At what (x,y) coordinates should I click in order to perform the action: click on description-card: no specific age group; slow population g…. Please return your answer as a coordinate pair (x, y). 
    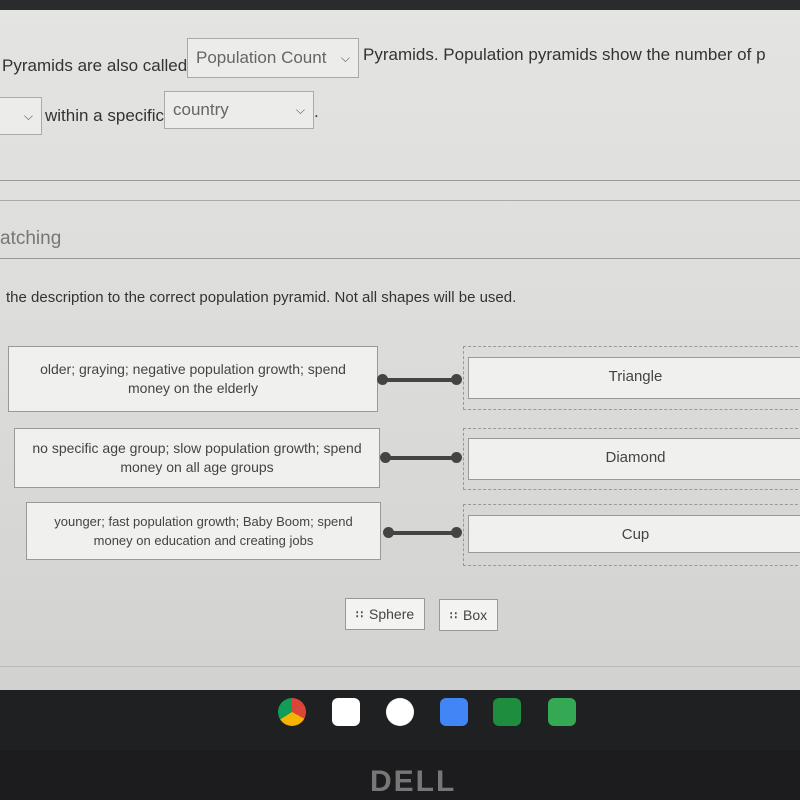
    Looking at the image, I should click on (197, 458).